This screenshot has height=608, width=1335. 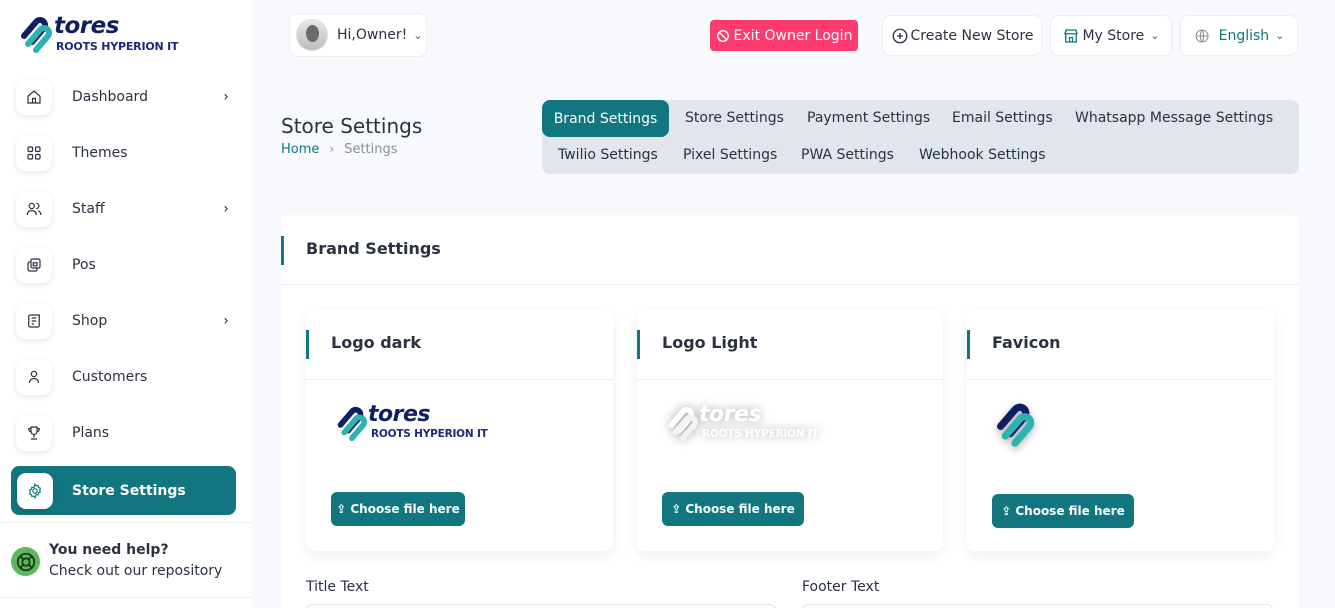 What do you see at coordinates (126, 265) in the screenshot?
I see `sidebar-item-pos: Pos` at bounding box center [126, 265].